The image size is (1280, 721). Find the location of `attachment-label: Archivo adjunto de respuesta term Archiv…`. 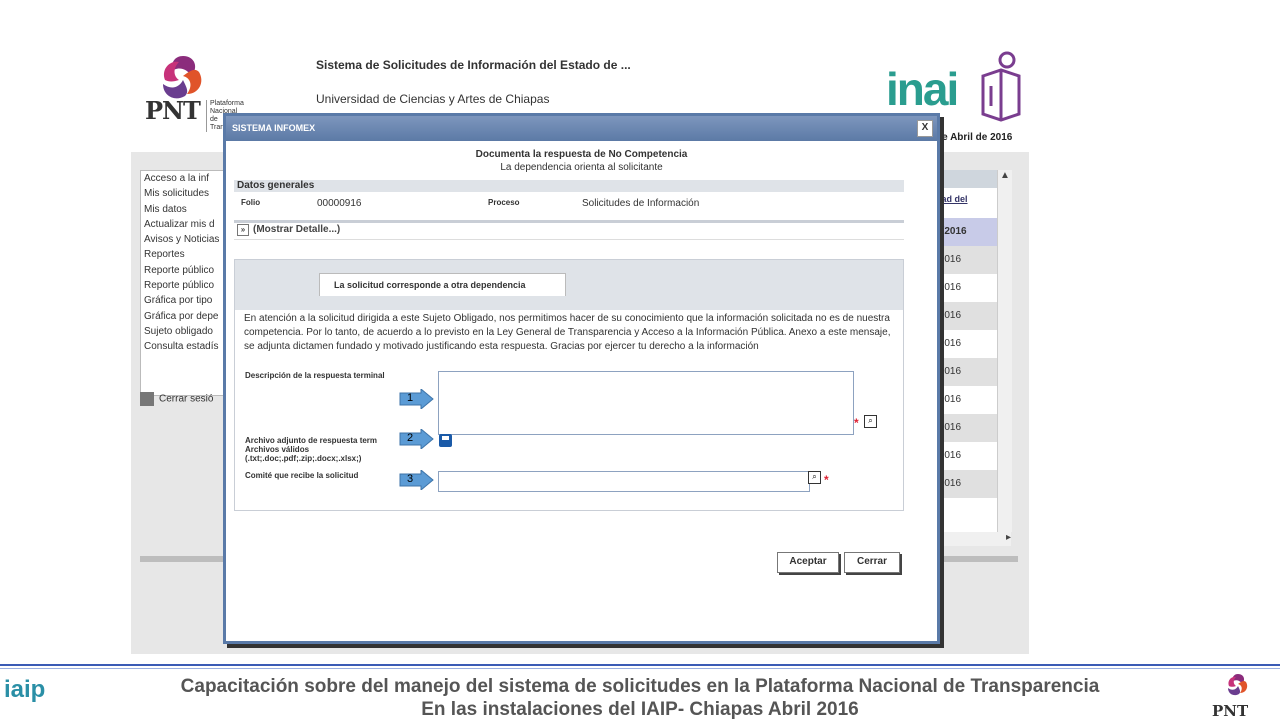

attachment-label: Archivo adjunto de respuesta term Archiv… is located at coordinates (330, 449).